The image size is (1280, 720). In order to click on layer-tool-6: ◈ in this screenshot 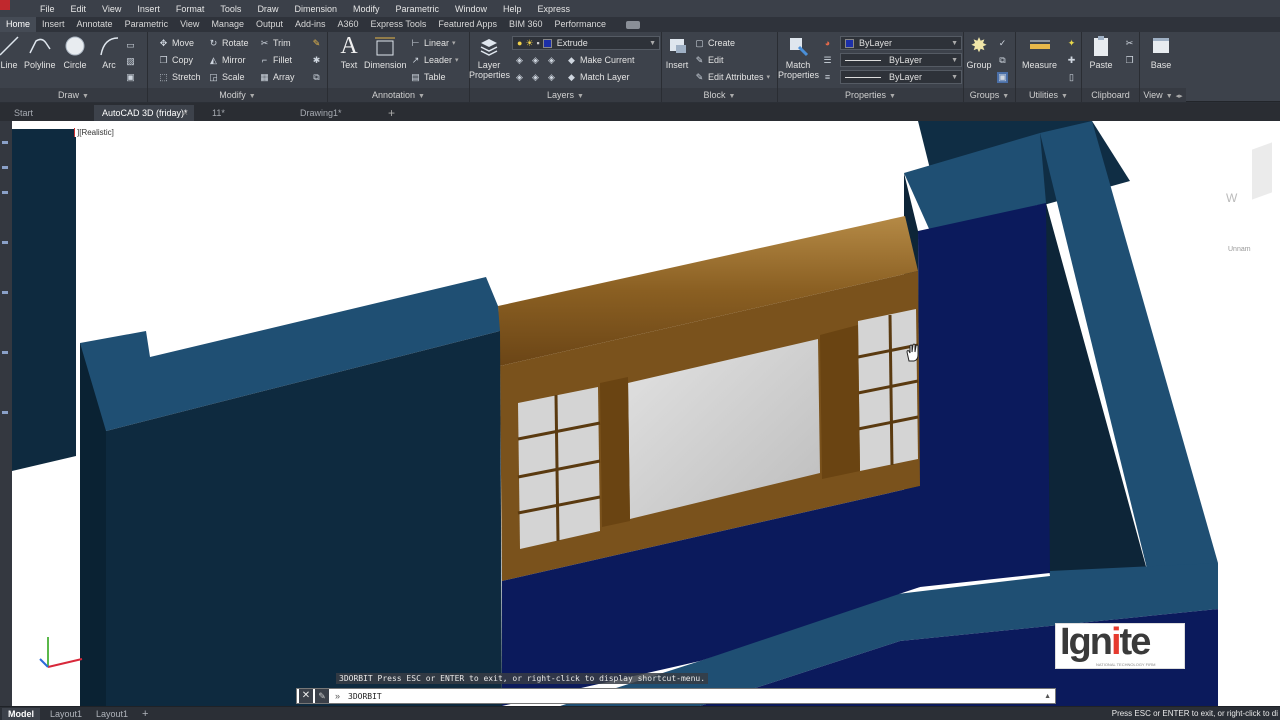, I will do `click(551, 77)`.